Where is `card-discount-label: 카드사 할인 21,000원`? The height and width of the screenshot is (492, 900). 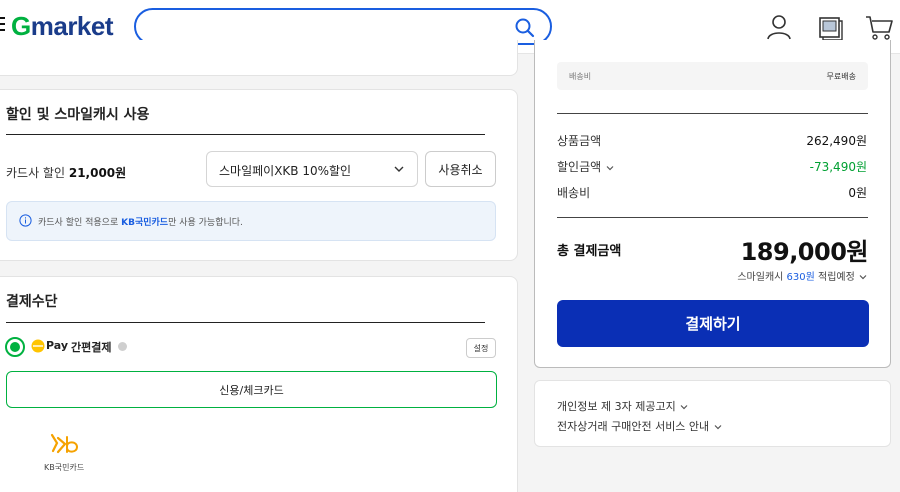 card-discount-label: 카드사 할인 21,000원 is located at coordinates (66, 172).